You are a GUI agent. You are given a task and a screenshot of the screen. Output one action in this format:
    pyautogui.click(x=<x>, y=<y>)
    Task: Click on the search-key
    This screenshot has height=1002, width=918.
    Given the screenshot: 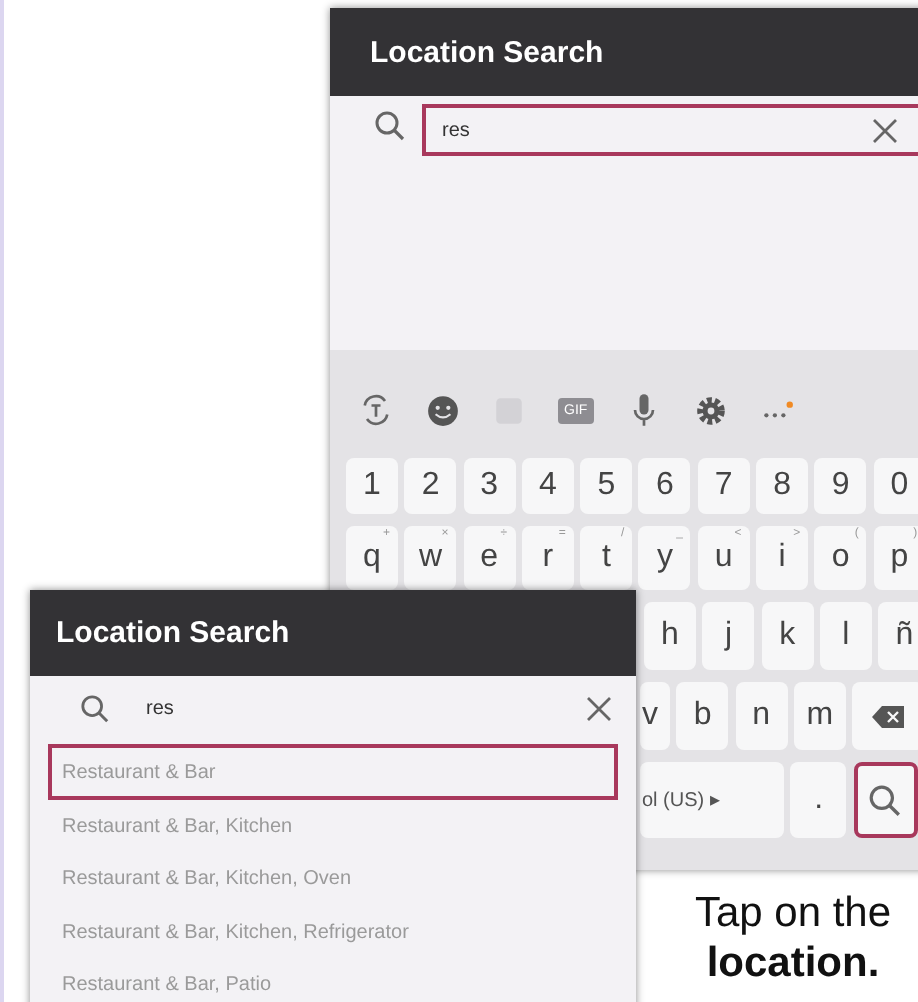 What is the action you would take?
    pyautogui.click(x=885, y=800)
    